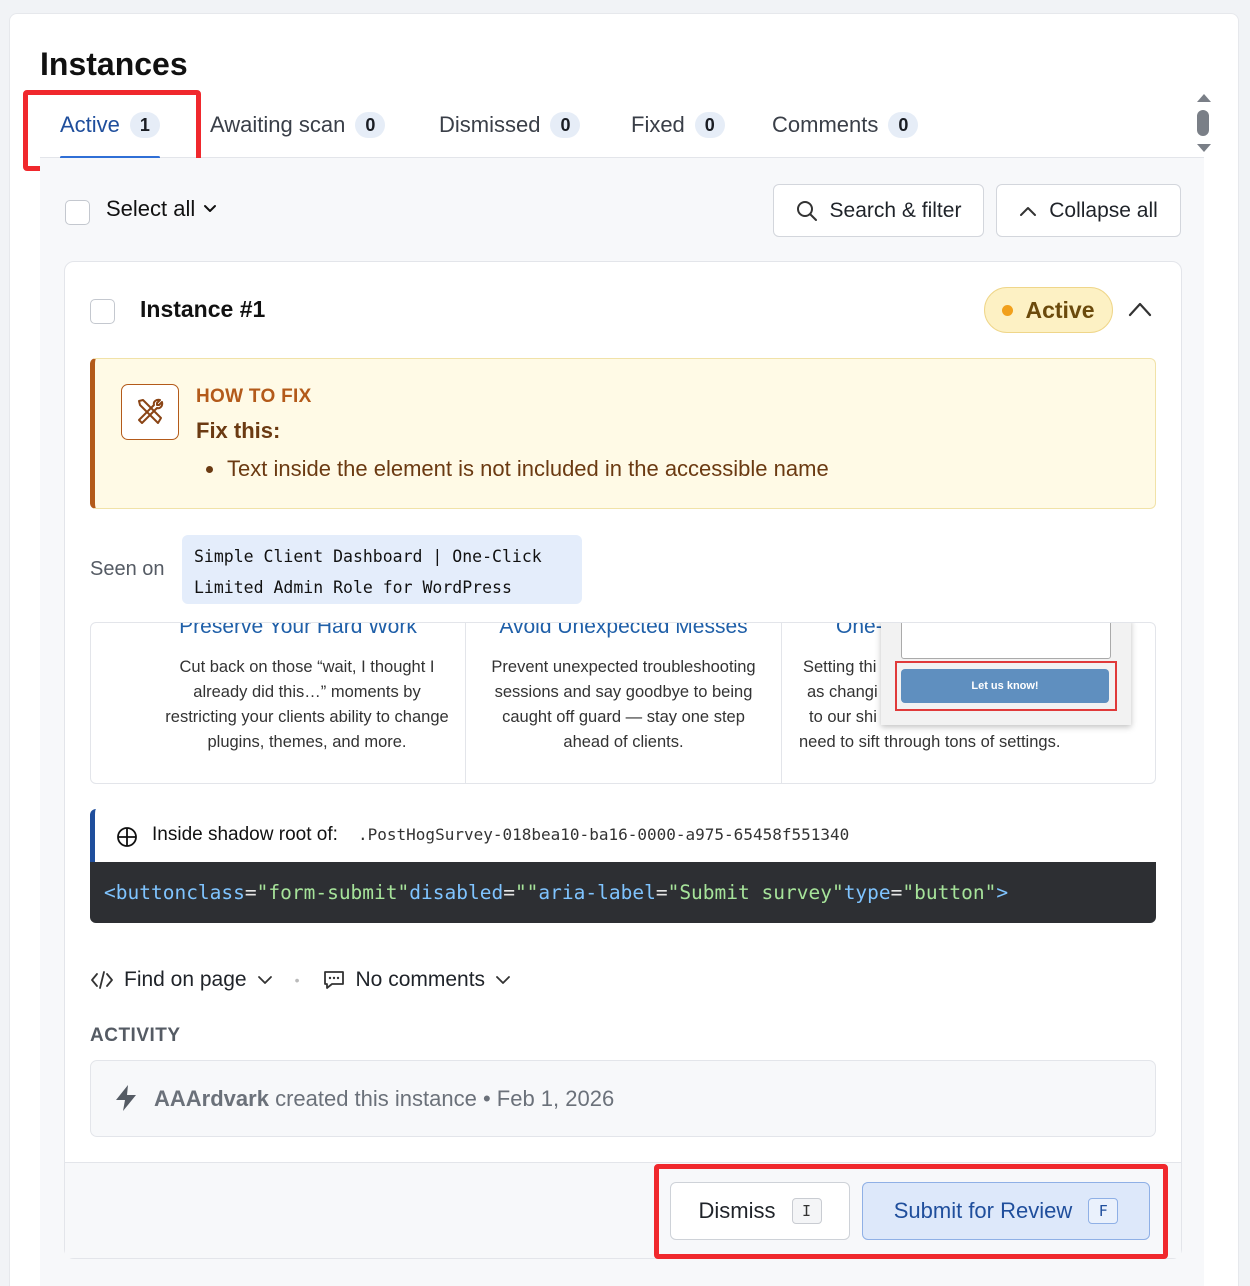 The height and width of the screenshot is (1286, 1250). Describe the element at coordinates (245, 834) in the screenshot. I see `shadow-root-label: Inside shadow root of:` at that location.